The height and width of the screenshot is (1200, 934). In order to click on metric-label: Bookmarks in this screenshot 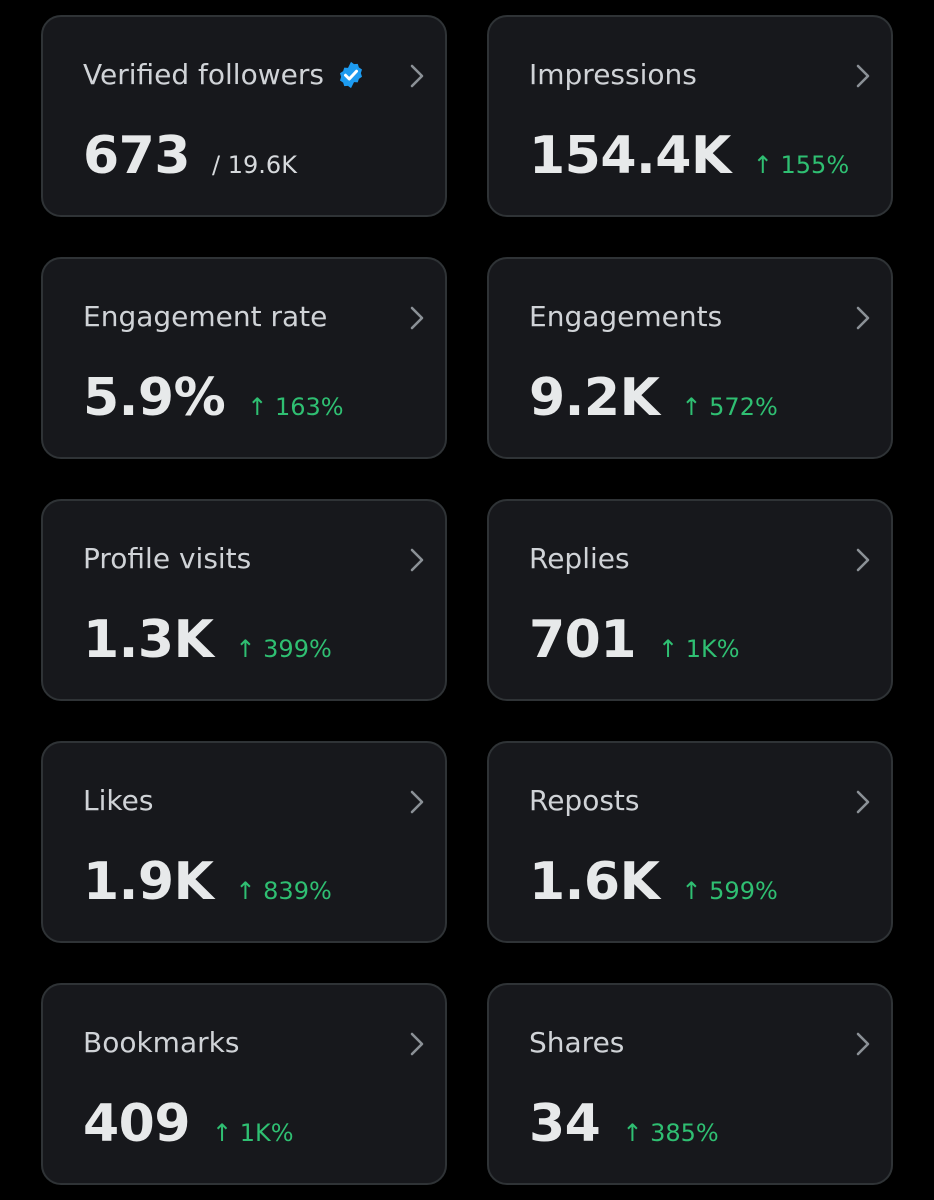, I will do `click(161, 1042)`.